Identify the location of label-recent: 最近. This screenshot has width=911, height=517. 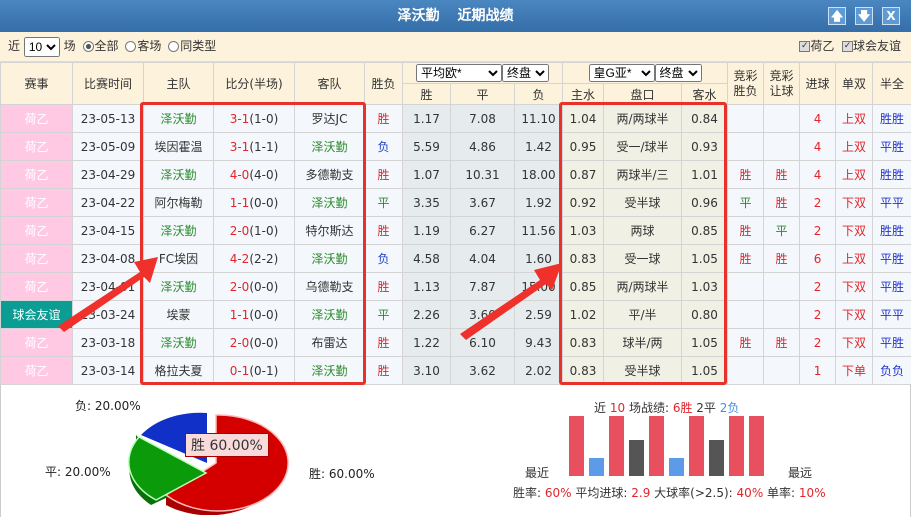
(537, 473).